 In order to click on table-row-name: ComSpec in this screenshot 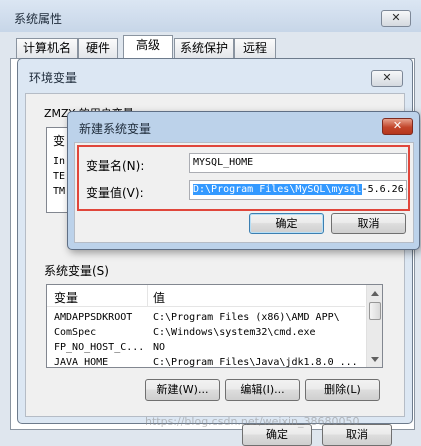, I will do `click(101, 332)`.